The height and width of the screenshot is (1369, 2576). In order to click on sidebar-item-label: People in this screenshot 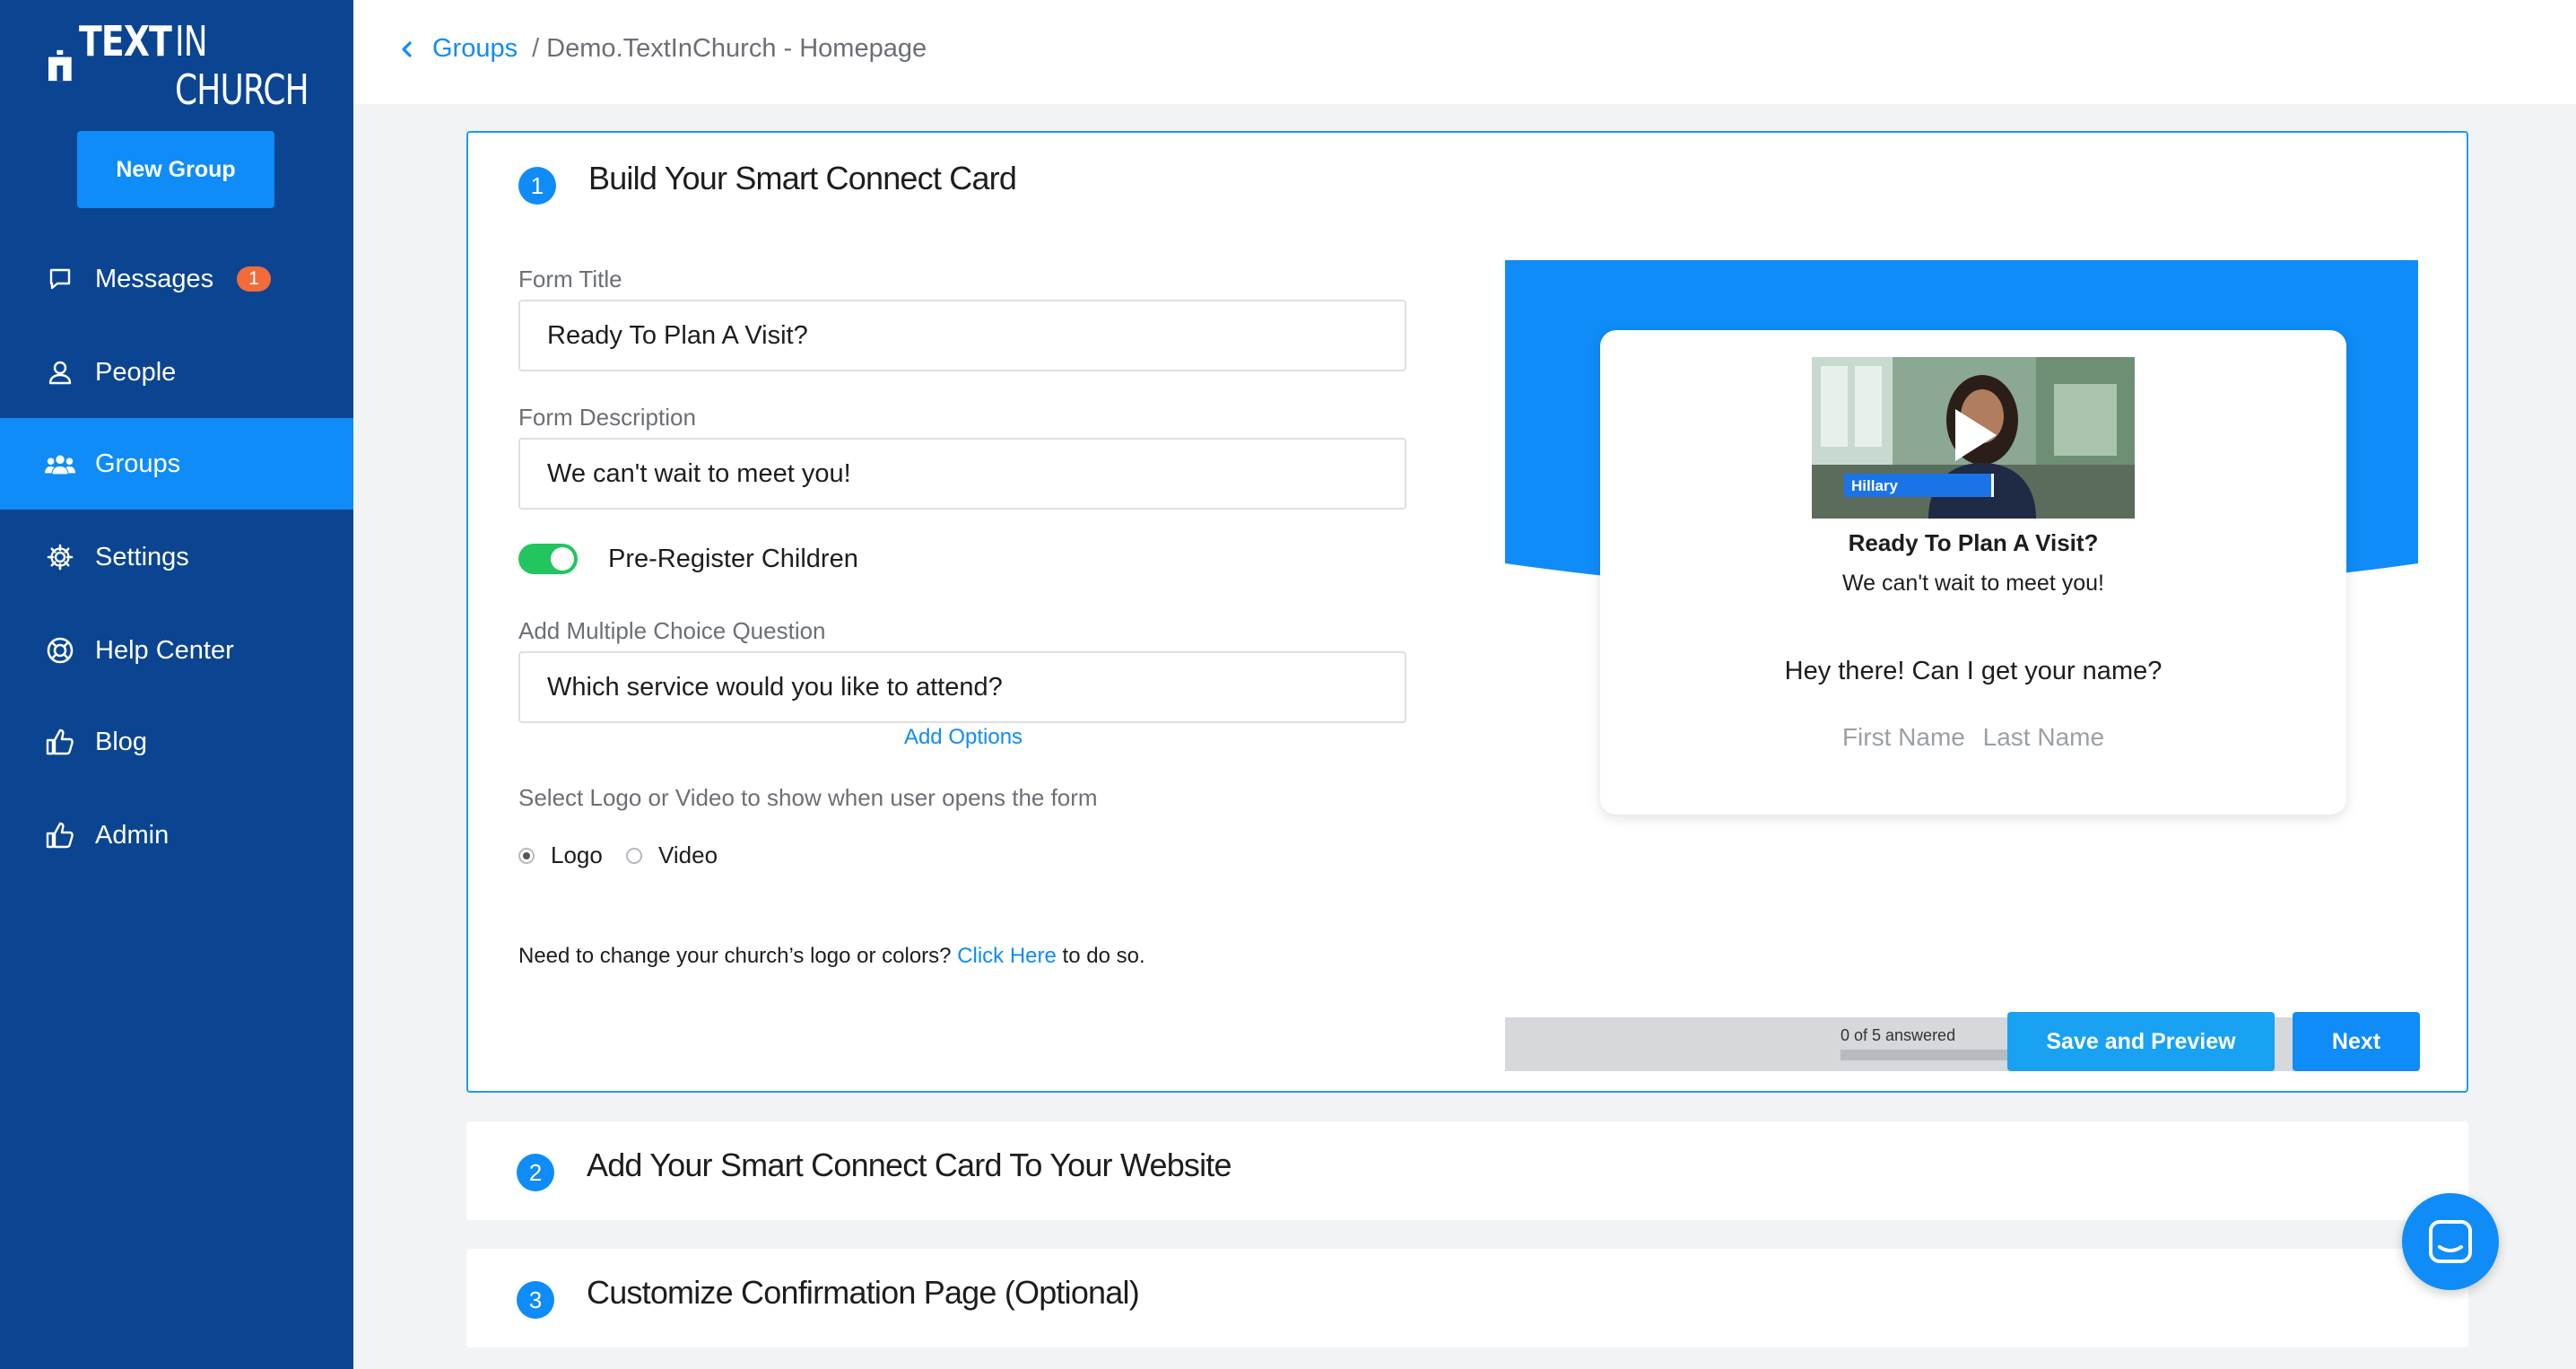, I will do `click(136, 372)`.